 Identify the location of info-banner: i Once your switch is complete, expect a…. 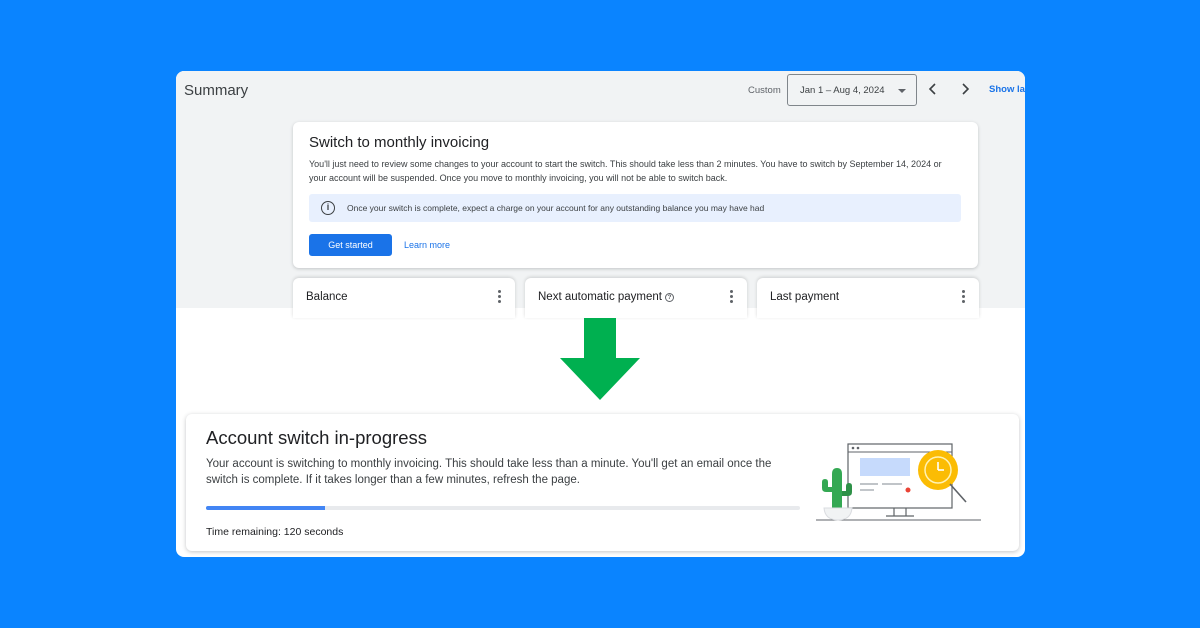
(635, 208).